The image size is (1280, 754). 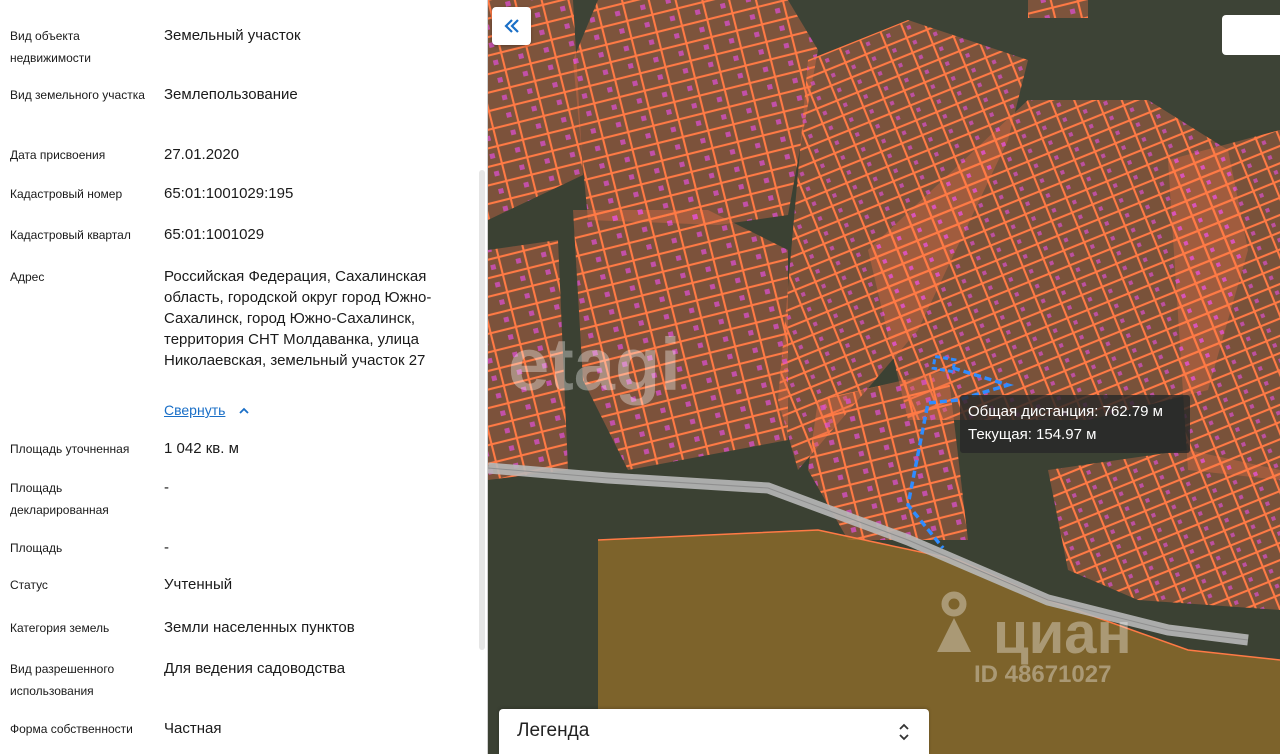 What do you see at coordinates (70, 449) in the screenshot?
I see `detail-label: Площадь уточненная` at bounding box center [70, 449].